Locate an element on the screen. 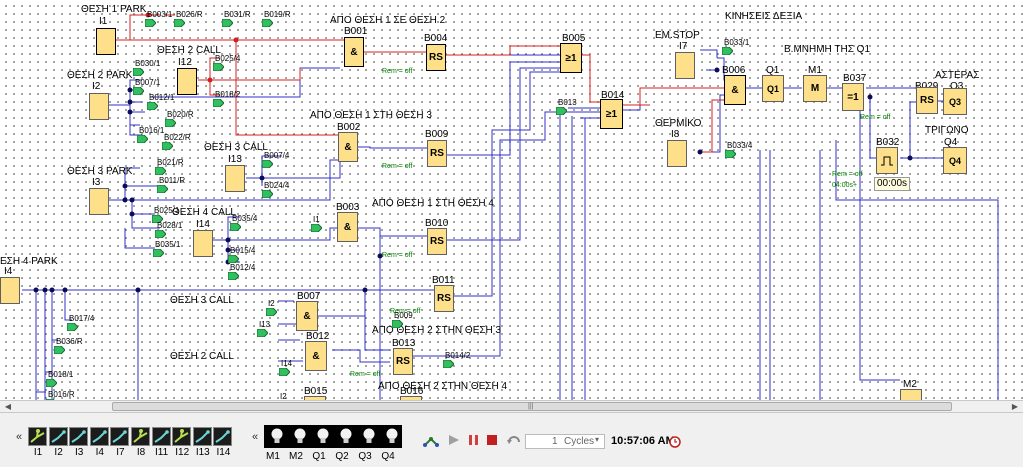 This screenshot has width=1023, height=467. input-toggle-i12 is located at coordinates (182, 436).